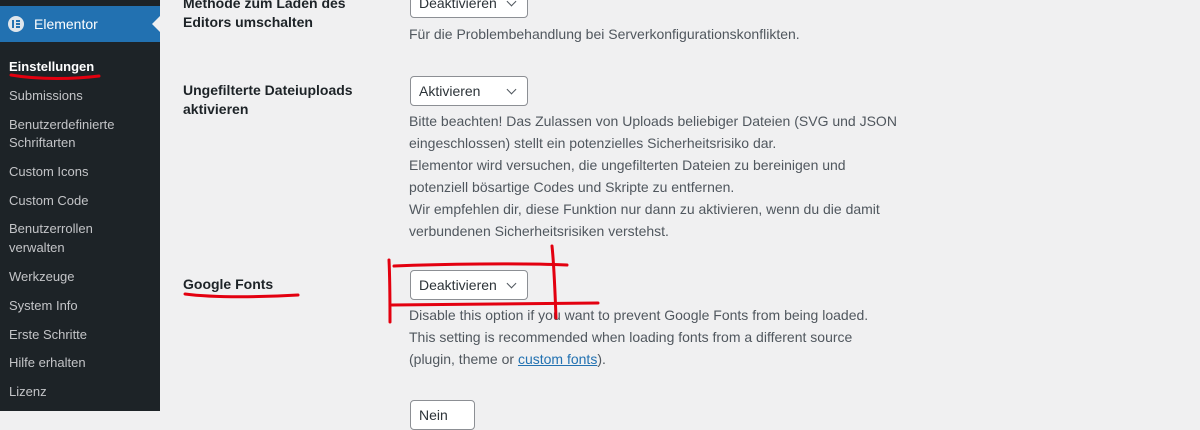 This screenshot has height=430, width=1200. Describe the element at coordinates (264, 5) in the screenshot. I see `editor-method-label-line1: Methode zum Laden des` at that location.